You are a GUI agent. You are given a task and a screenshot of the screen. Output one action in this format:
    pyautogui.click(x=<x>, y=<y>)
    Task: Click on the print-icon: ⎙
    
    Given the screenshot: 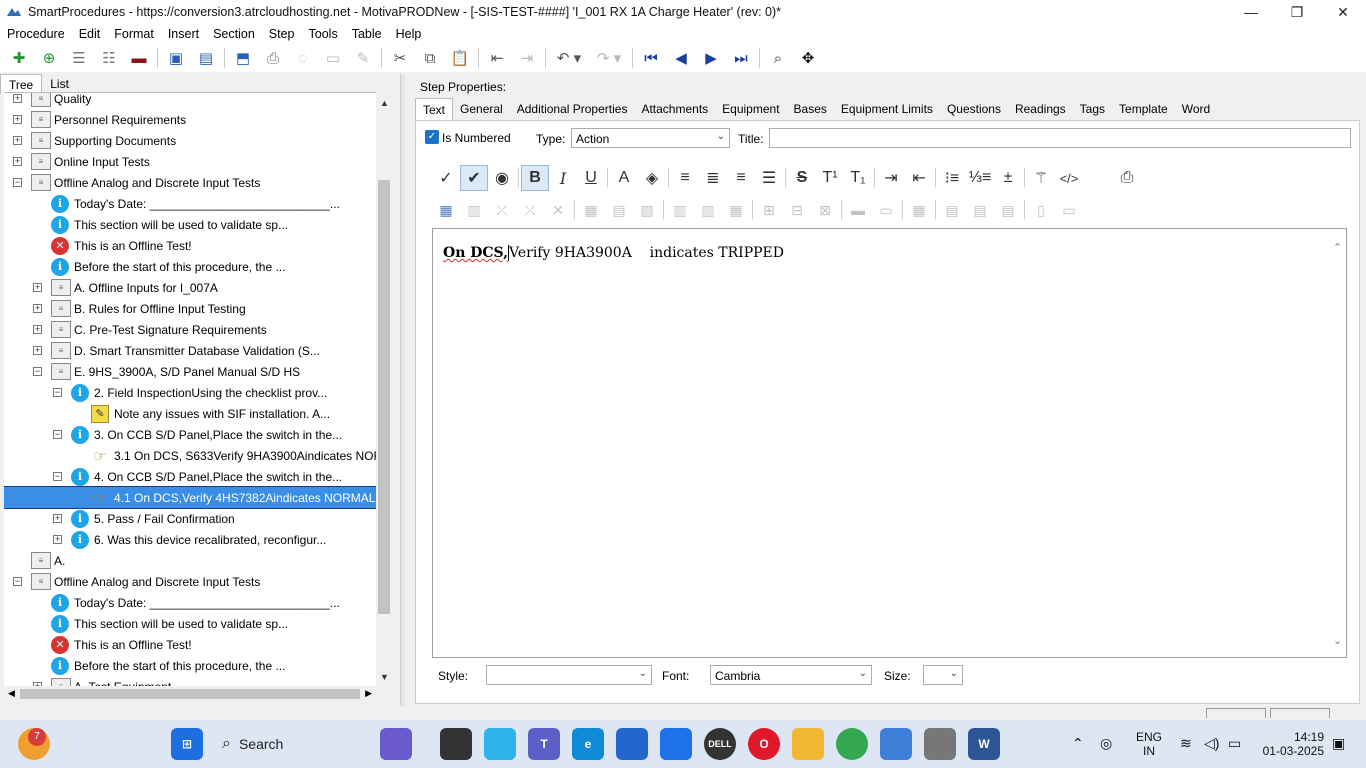 What is the action you would take?
    pyautogui.click(x=273, y=58)
    